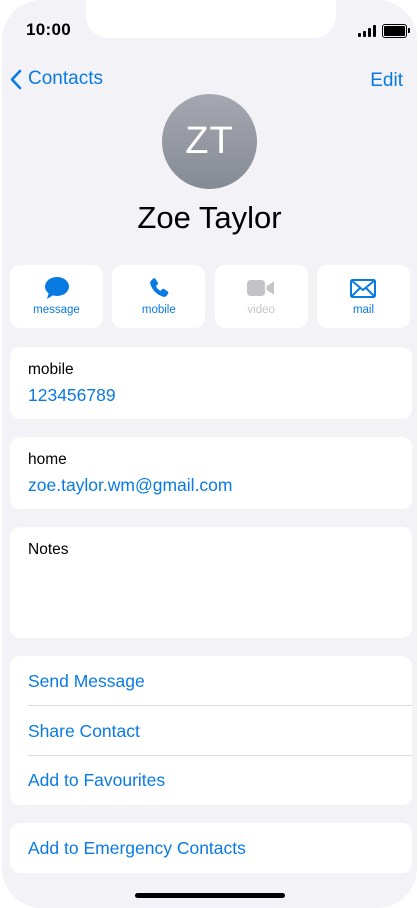 The height and width of the screenshot is (908, 419). Describe the element at coordinates (130, 485) in the screenshot. I see `email-address: zoe.taylor.wm@gmail.com` at that location.